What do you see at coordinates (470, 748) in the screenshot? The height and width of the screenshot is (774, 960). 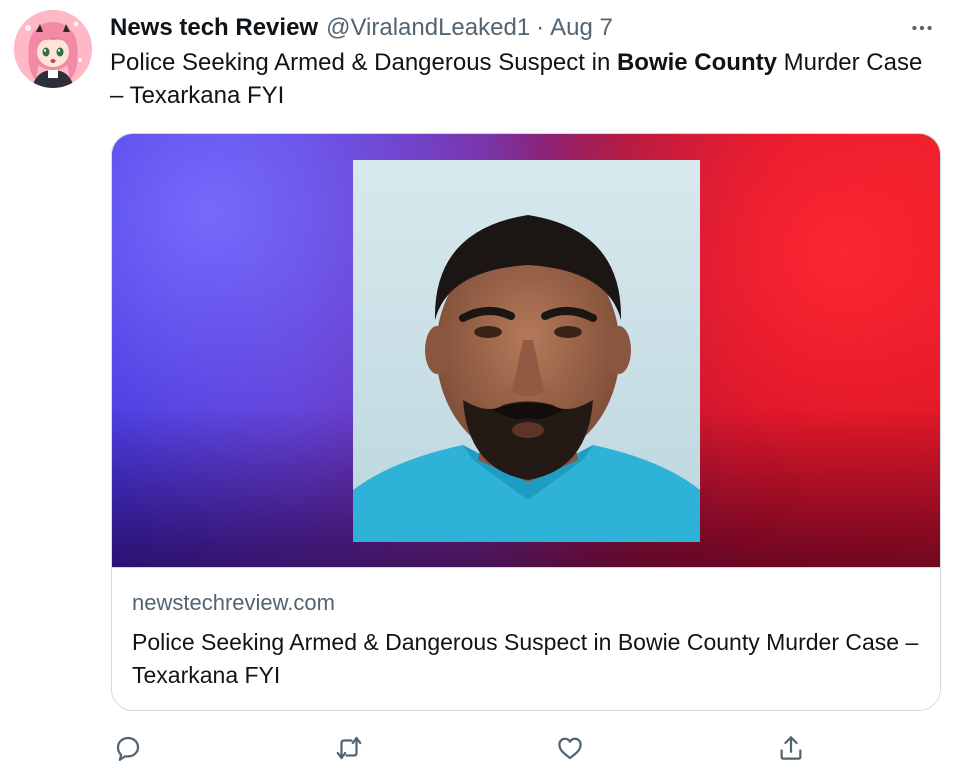 I see `action-bar` at bounding box center [470, 748].